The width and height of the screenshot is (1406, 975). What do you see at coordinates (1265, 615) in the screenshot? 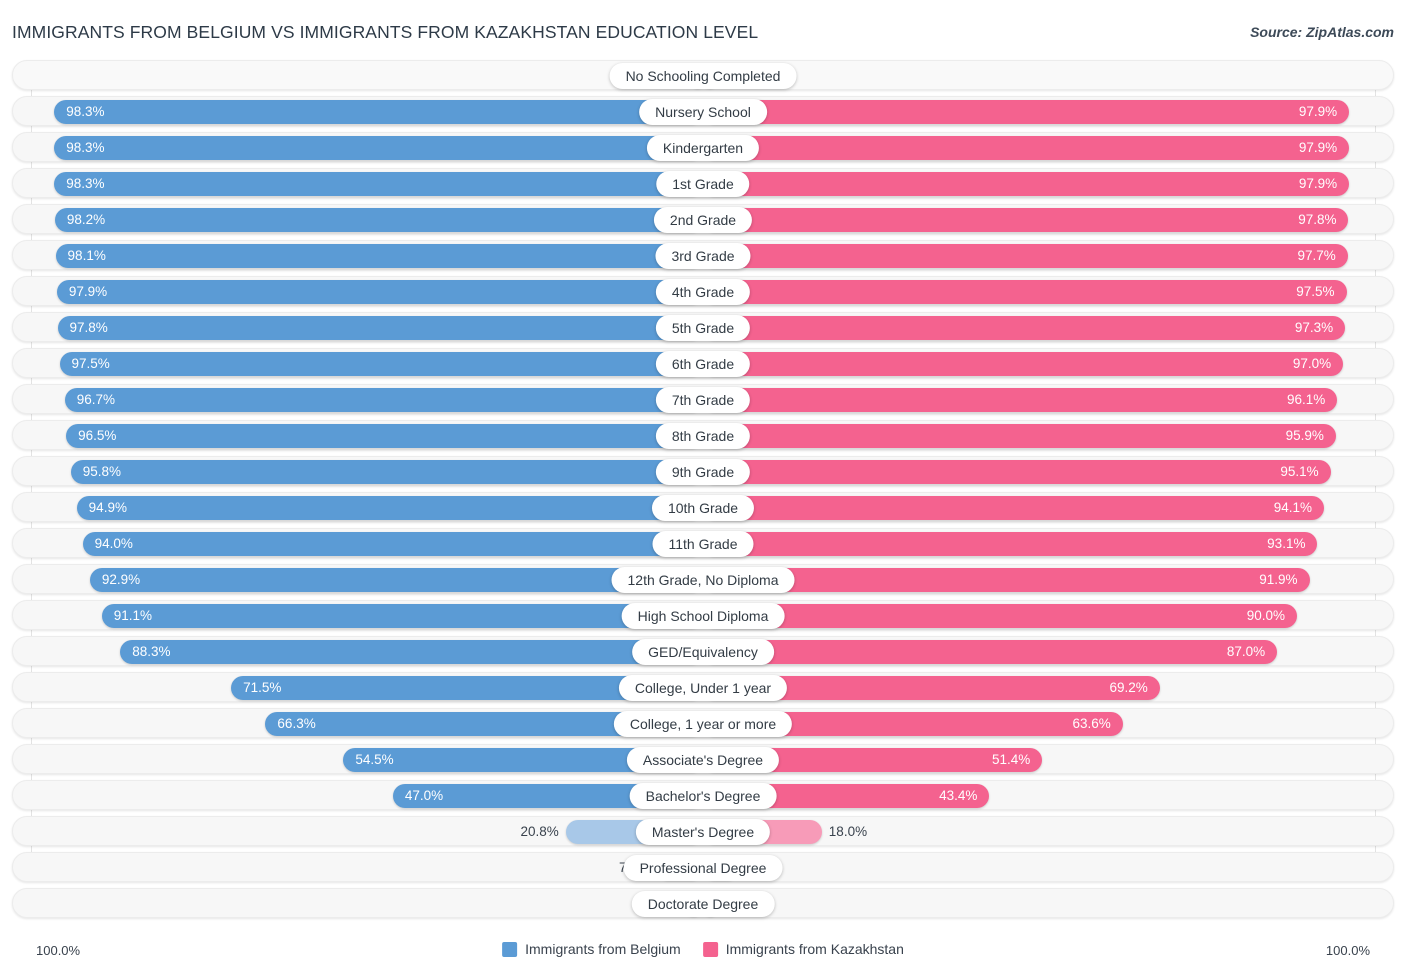
I see `value-label-kazakhstan: 90.0%` at bounding box center [1265, 615].